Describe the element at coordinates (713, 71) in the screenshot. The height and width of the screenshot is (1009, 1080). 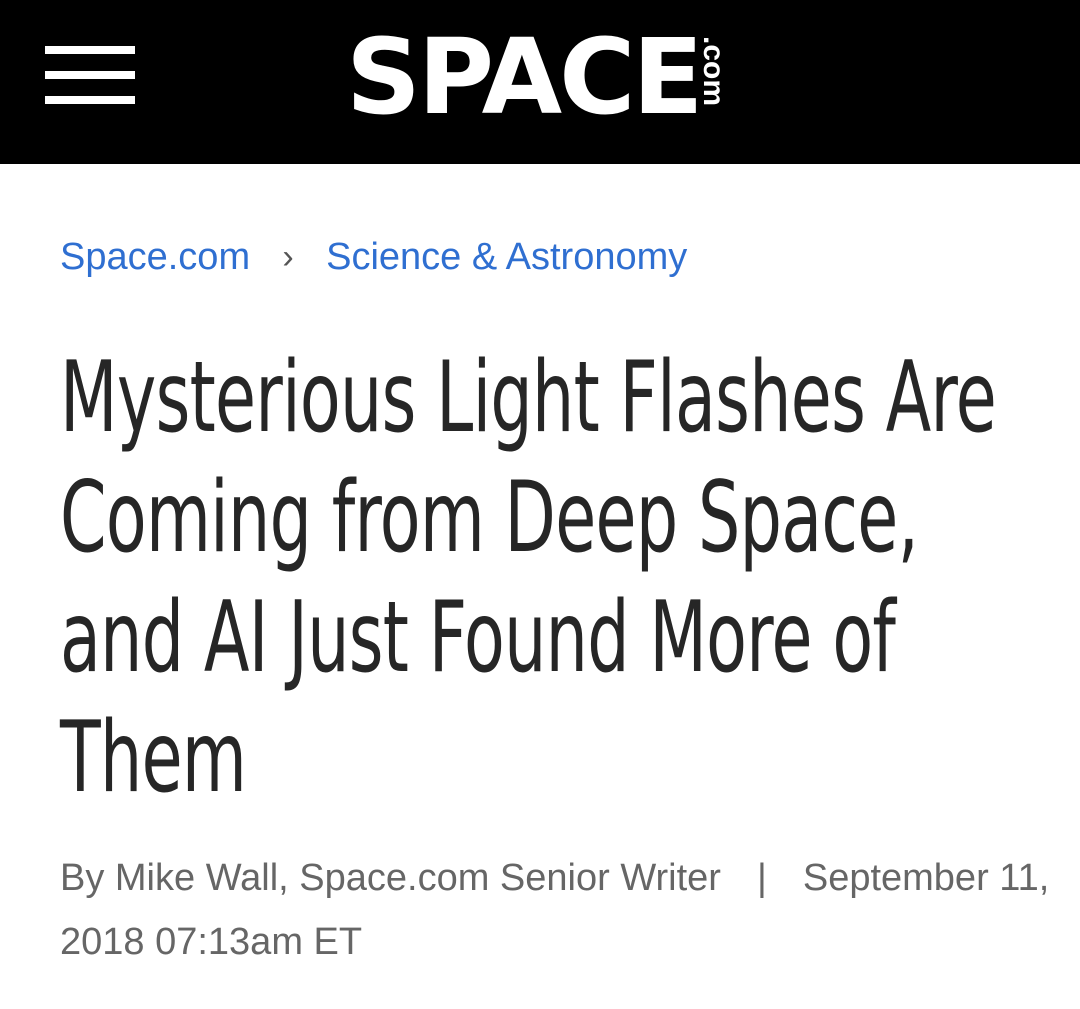
I see `logo-suffix-text: .com` at that location.